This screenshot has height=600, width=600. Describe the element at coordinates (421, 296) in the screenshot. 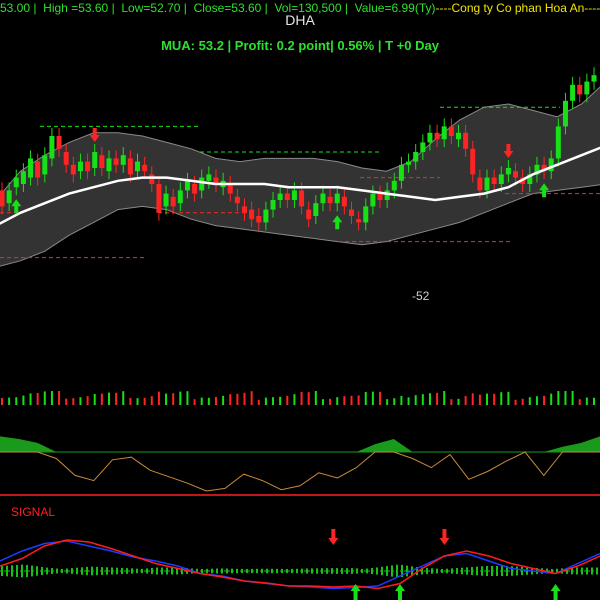

I see `oscillator-value: -52` at that location.